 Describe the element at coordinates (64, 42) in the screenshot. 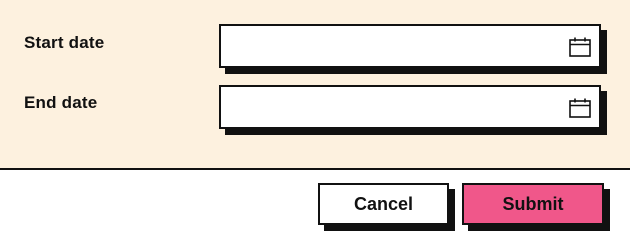

I see `start-date-label: Start date` at that location.